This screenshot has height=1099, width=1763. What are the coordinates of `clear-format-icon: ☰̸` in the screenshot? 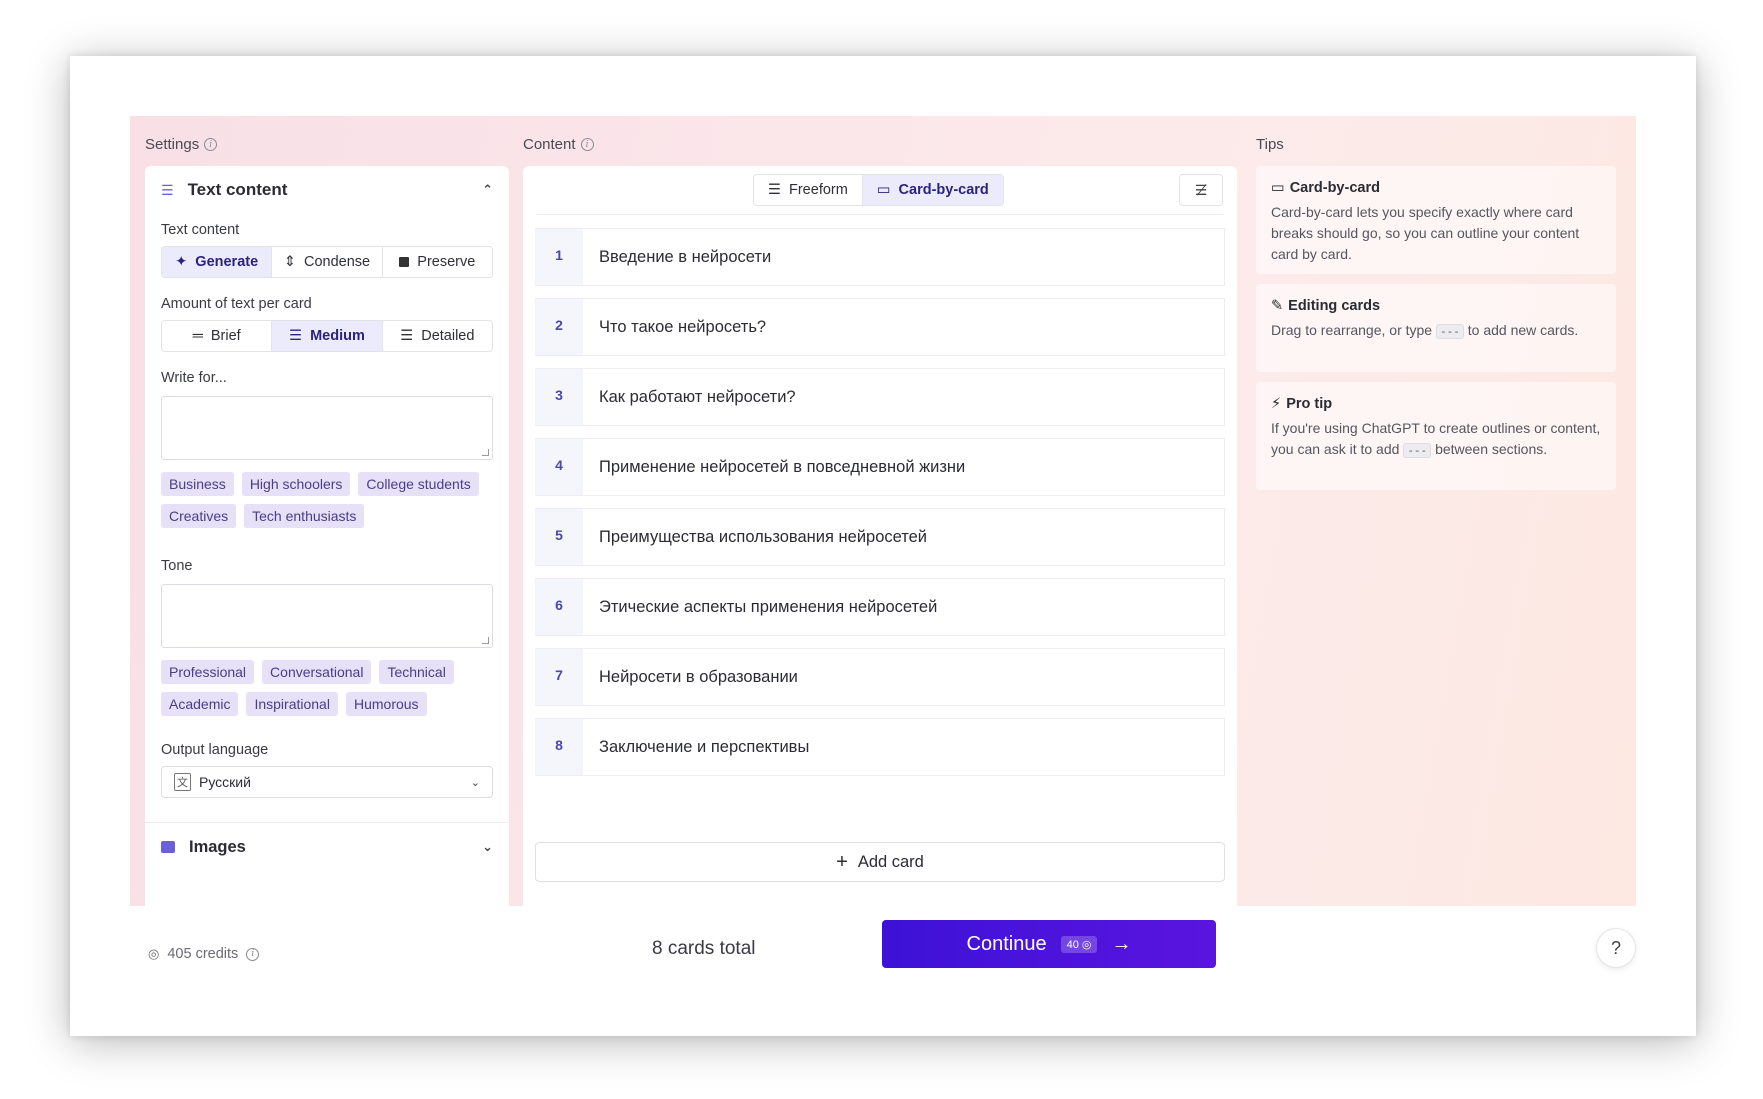 It's located at (1201, 189).